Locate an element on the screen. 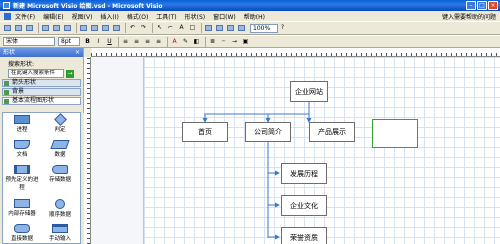  master-manual-input: 手动输入 is located at coordinates (60, 233).